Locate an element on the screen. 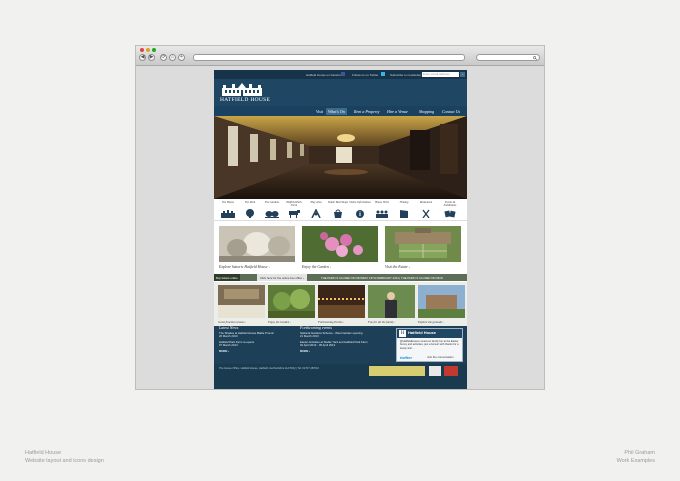  newsletter-email-input: Enter email address is located at coordinates (440, 74).